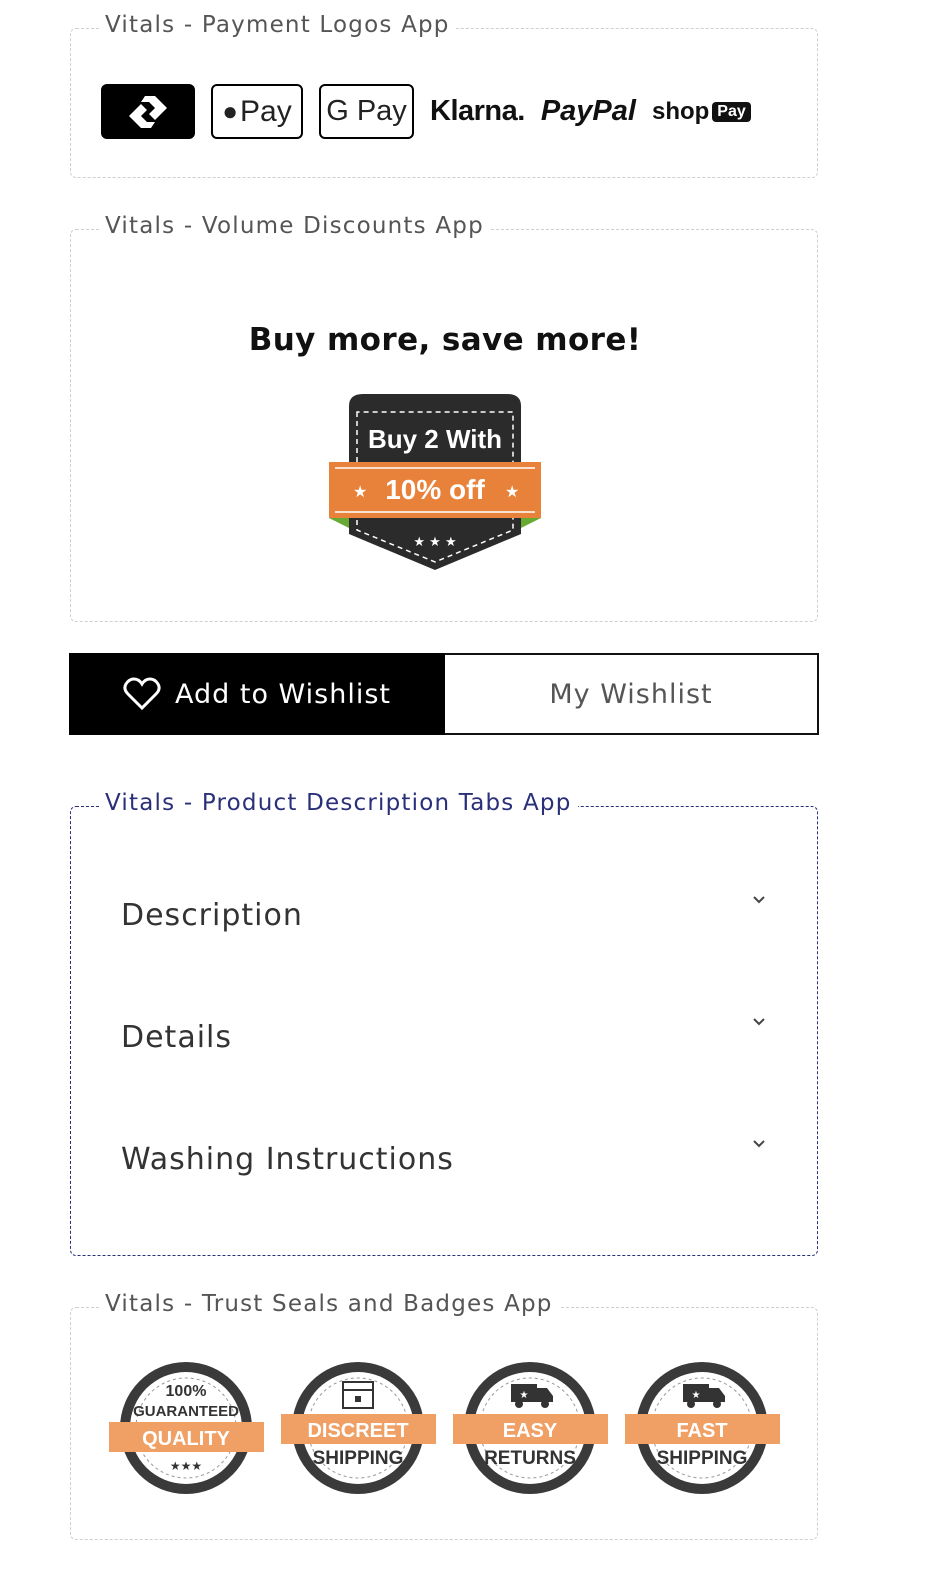 This screenshot has height=1588, width=938. I want to click on shop-pay-badge: Pay, so click(731, 111).